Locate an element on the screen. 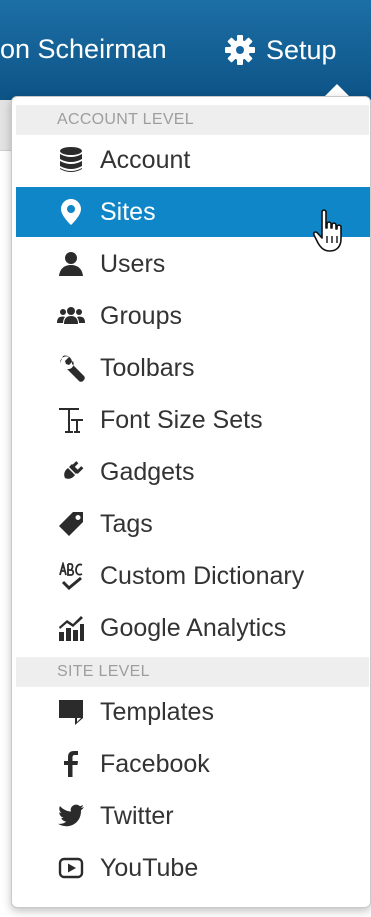 This screenshot has height=917, width=371. twitter-icon is located at coordinates (71, 816).